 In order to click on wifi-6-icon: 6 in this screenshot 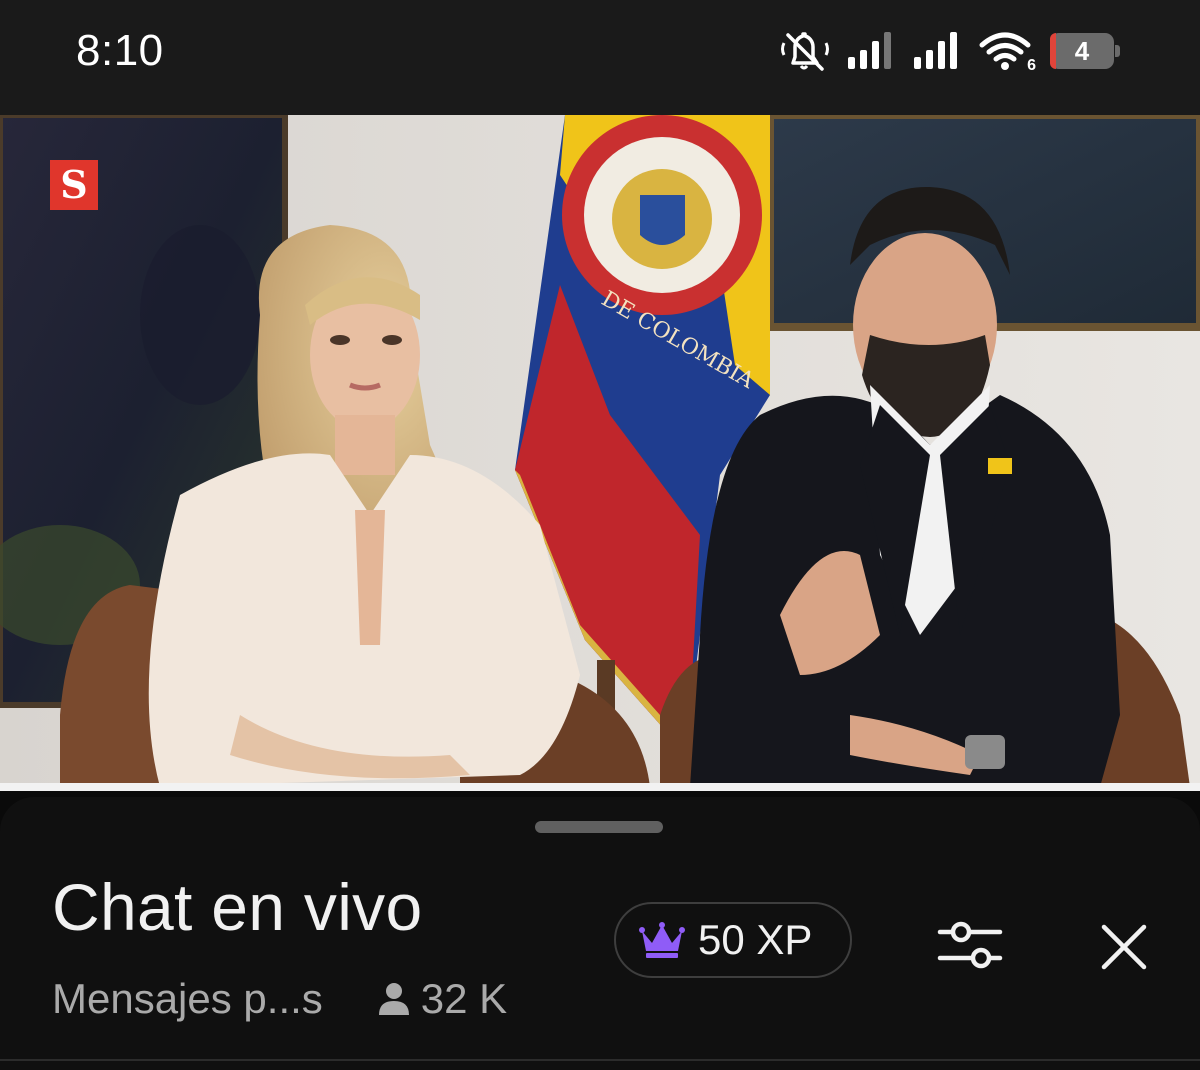, I will do `click(1007, 51)`.